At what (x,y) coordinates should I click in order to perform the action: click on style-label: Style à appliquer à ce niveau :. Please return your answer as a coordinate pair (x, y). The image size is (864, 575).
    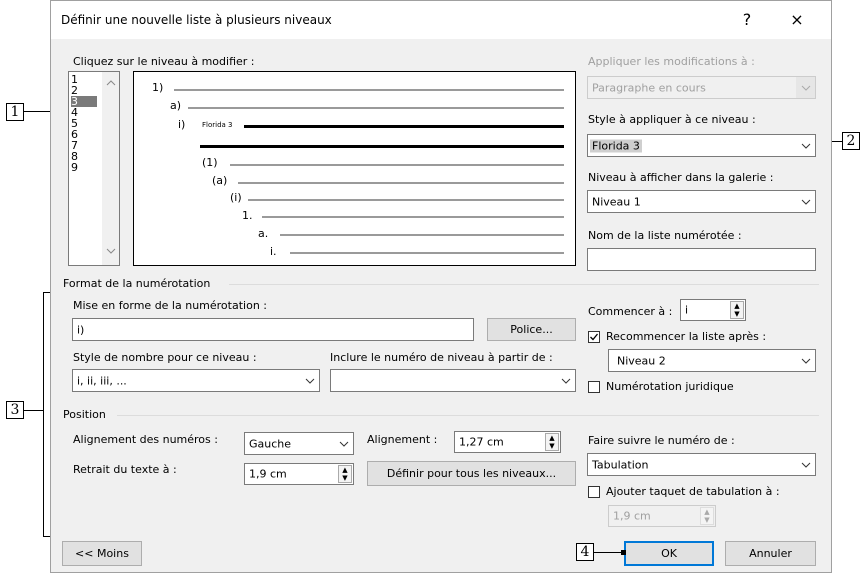
    Looking at the image, I should click on (672, 119).